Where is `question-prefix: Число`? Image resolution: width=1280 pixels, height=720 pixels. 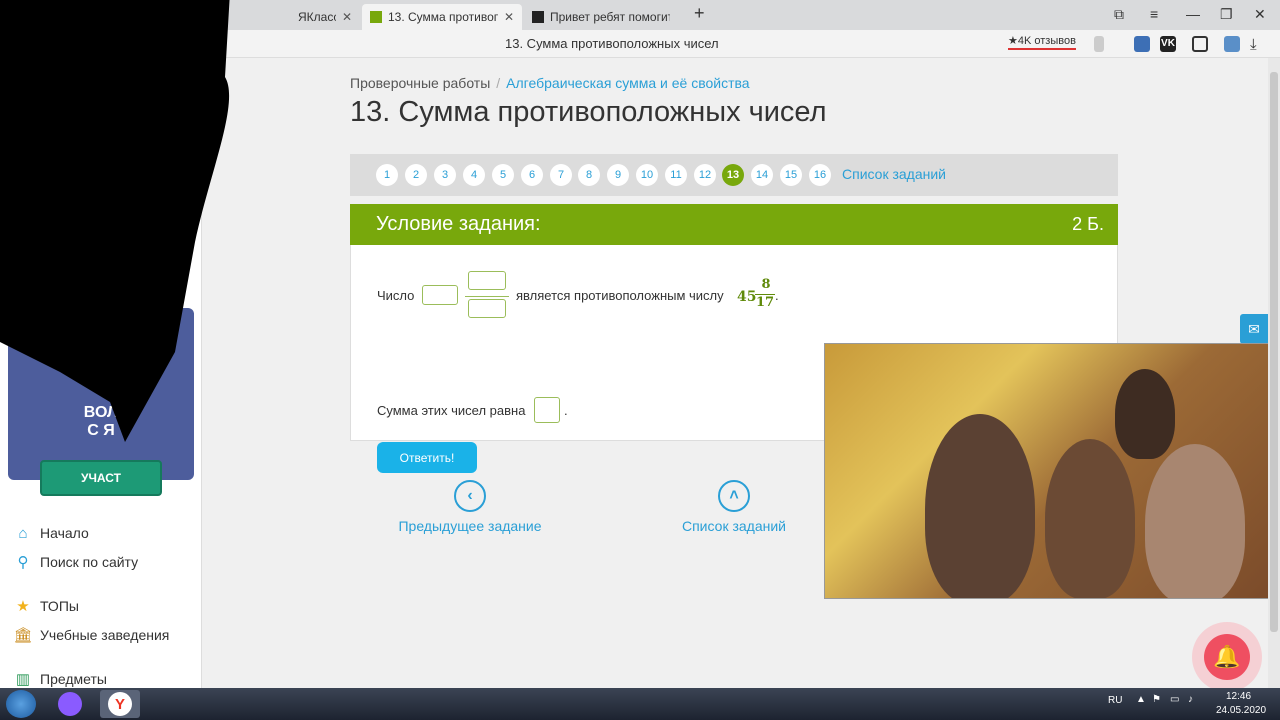 question-prefix: Число is located at coordinates (396, 295).